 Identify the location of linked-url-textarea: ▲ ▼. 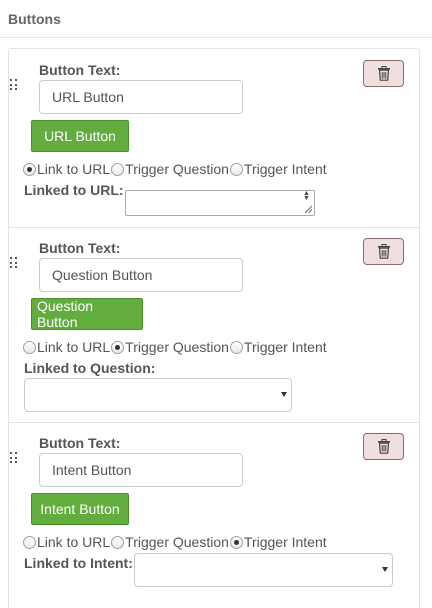
(220, 203).